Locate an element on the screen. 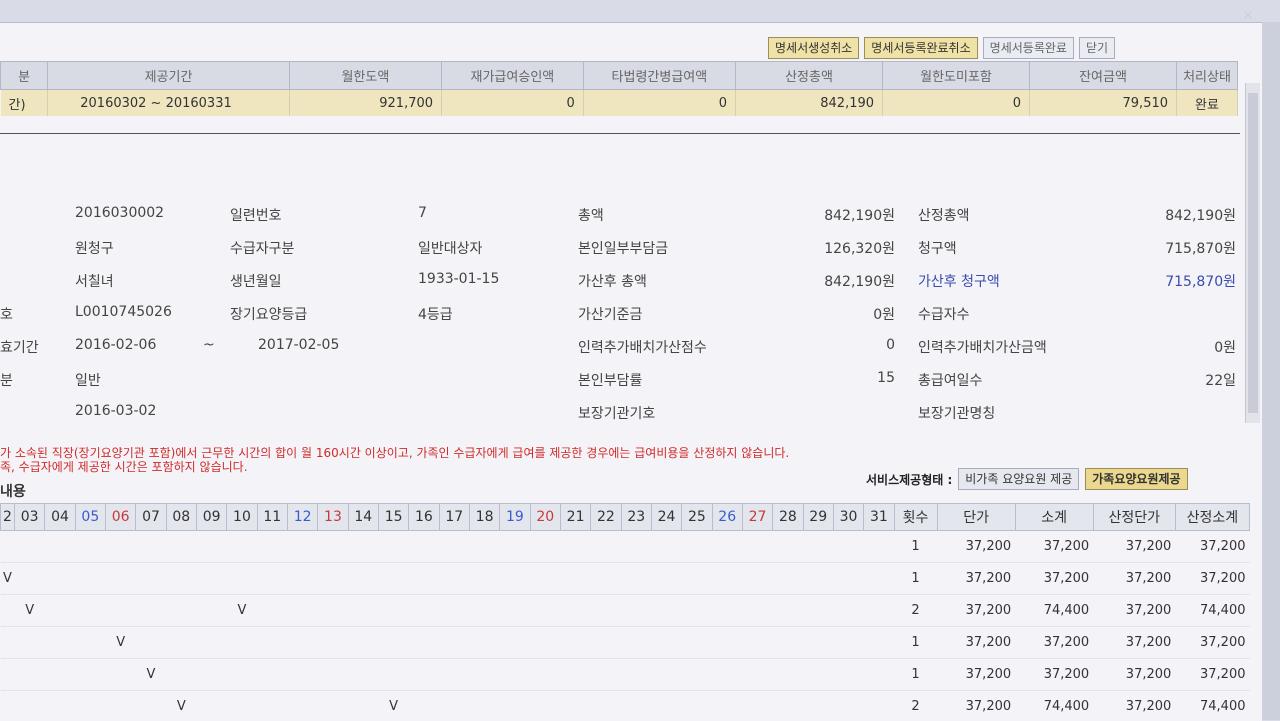 This screenshot has height=721, width=1280. close-button: 닫기 is located at coordinates (1097, 48).